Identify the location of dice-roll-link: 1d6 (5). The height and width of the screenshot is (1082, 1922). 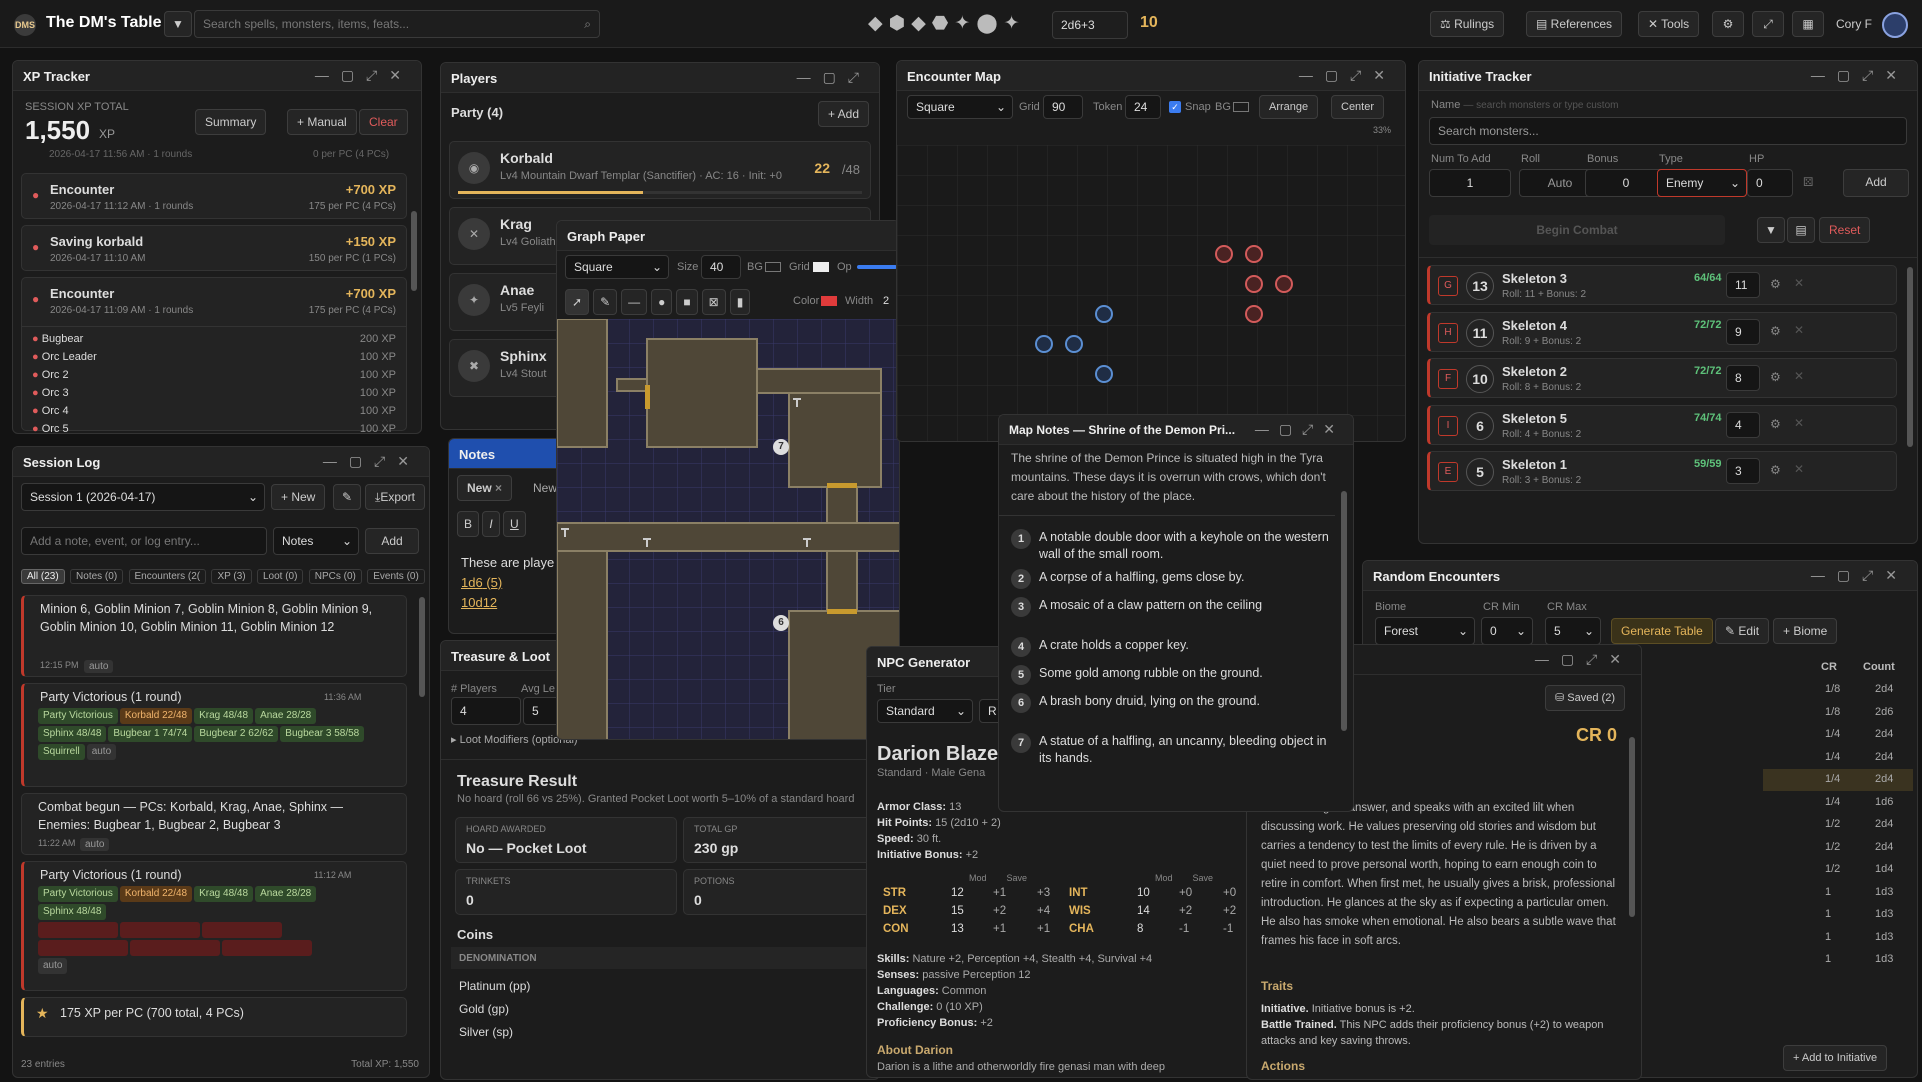
(481, 582).